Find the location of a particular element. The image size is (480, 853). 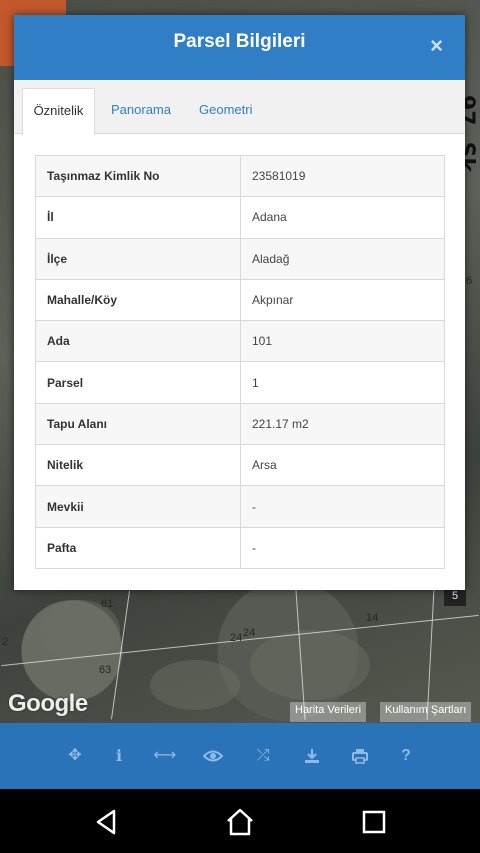

terms-link: Kullanım Şartları is located at coordinates (426, 712).